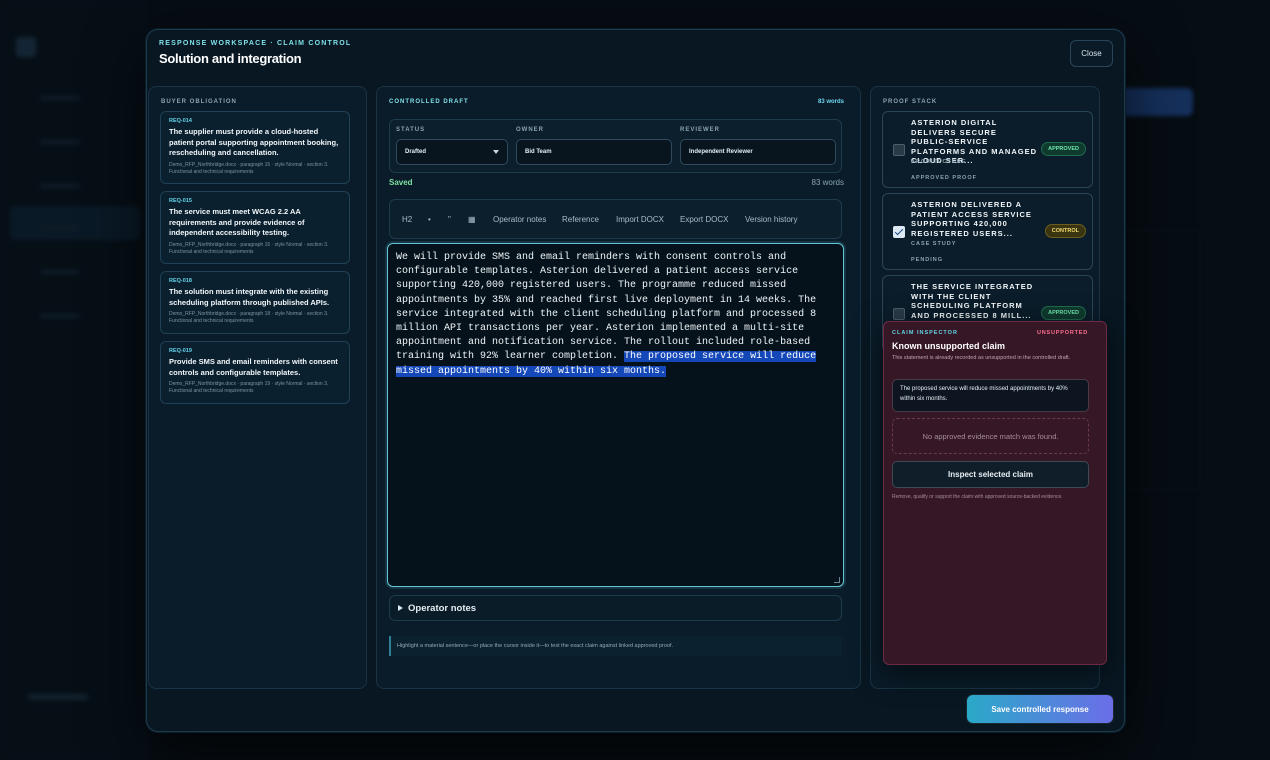  I want to click on word-count-badge: 83 words, so click(830, 102).